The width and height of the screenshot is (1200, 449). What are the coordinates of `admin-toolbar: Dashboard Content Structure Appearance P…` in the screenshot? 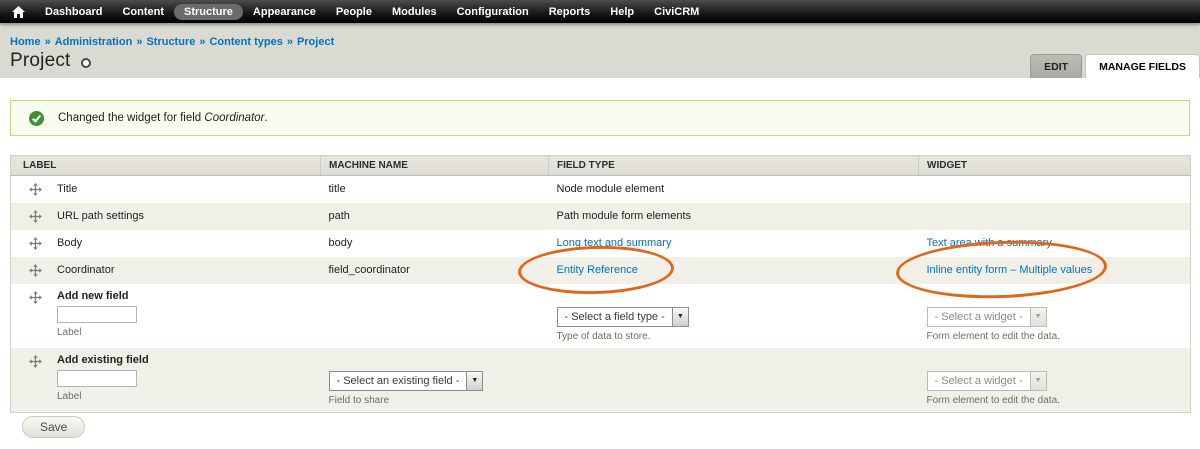 It's located at (600, 11).